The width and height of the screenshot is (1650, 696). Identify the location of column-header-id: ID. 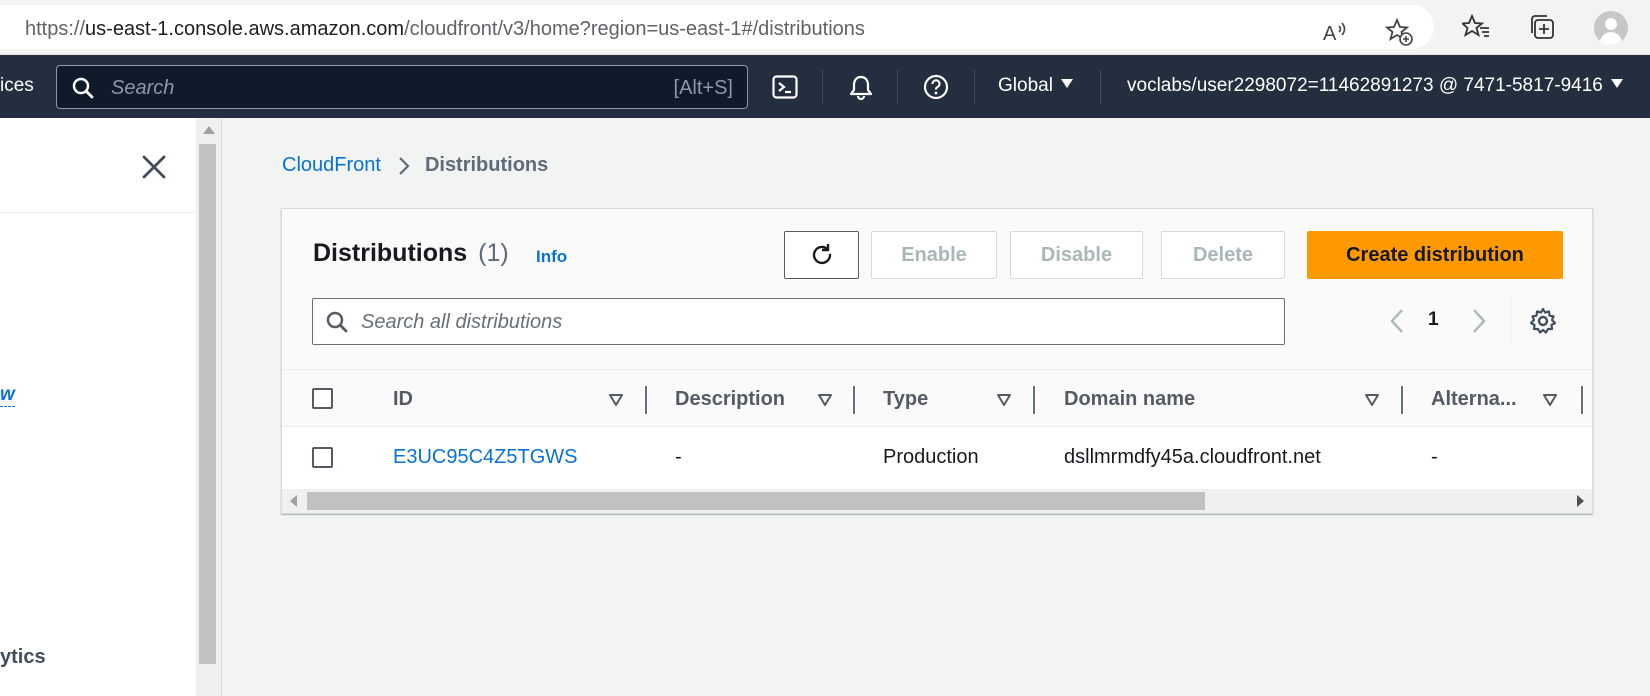
(403, 399).